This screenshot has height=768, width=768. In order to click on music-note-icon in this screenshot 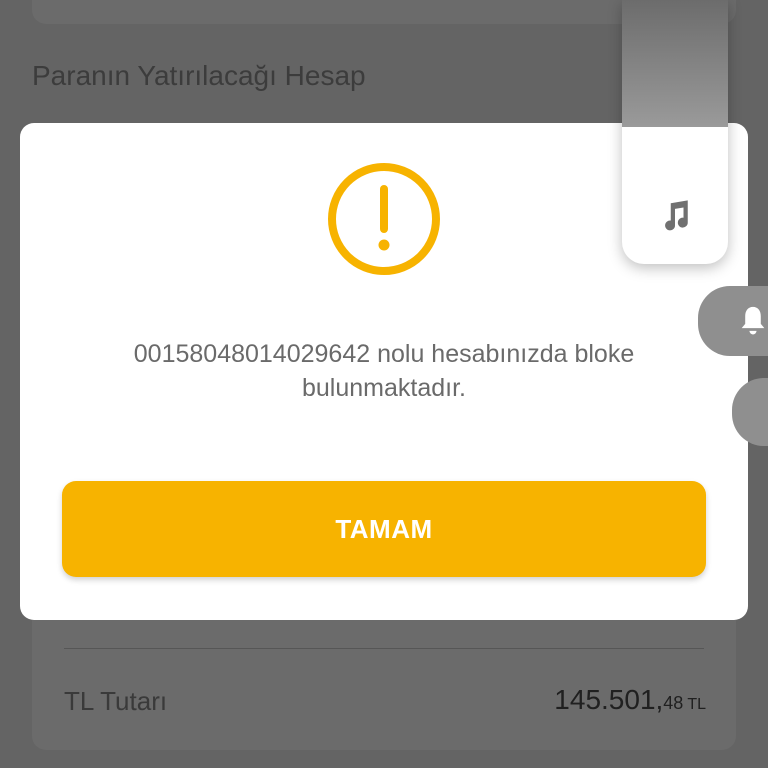, I will do `click(676, 215)`.